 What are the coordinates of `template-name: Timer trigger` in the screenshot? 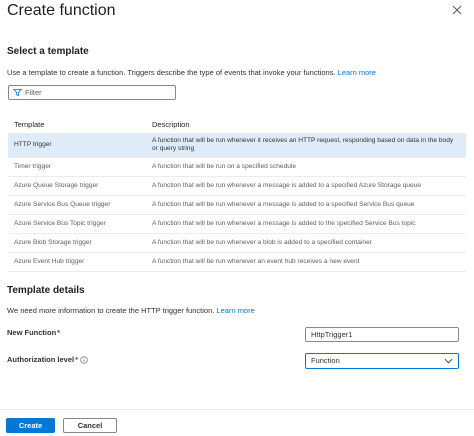 It's located at (77, 167).